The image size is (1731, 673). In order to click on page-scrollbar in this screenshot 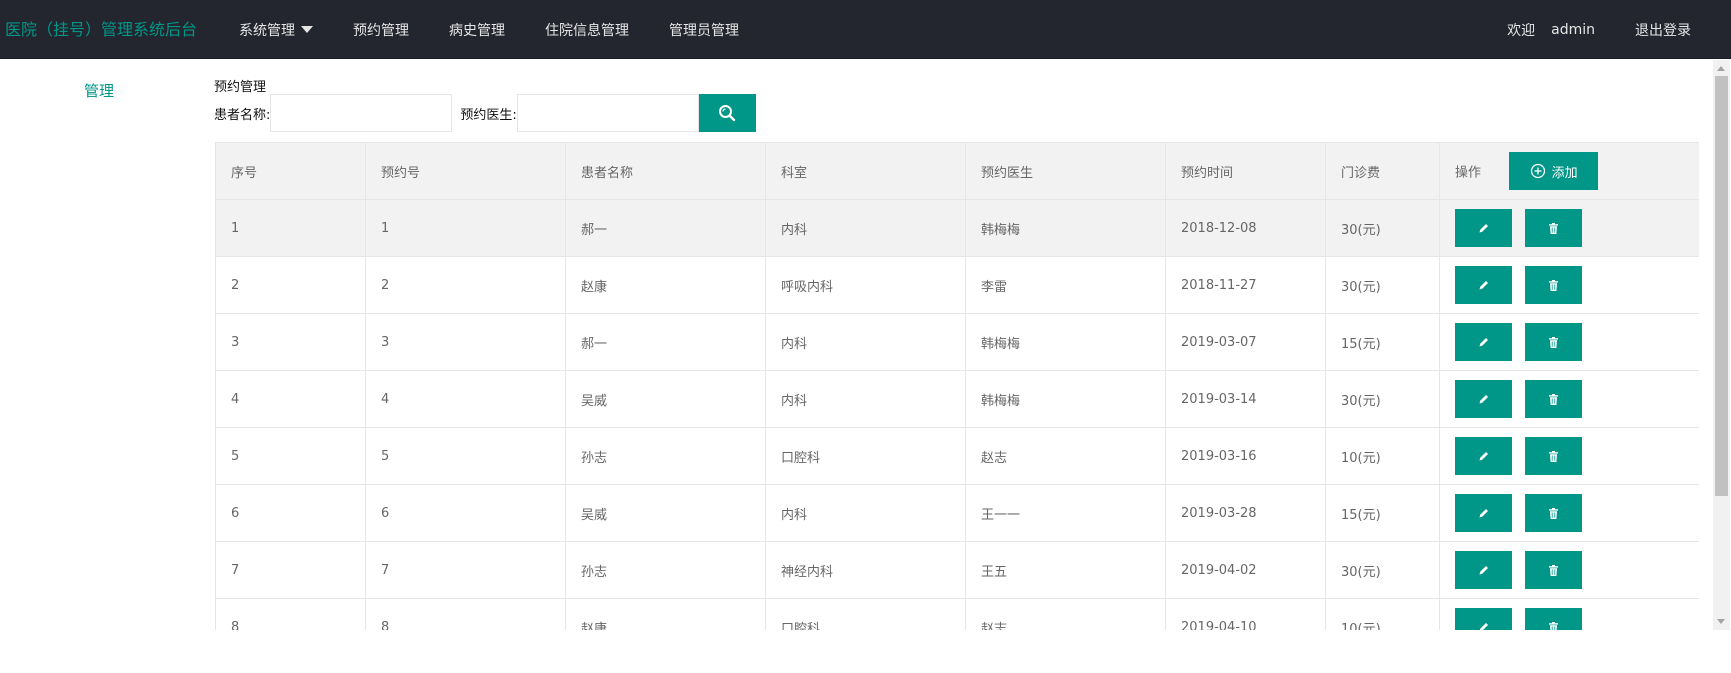, I will do `click(1721, 345)`.